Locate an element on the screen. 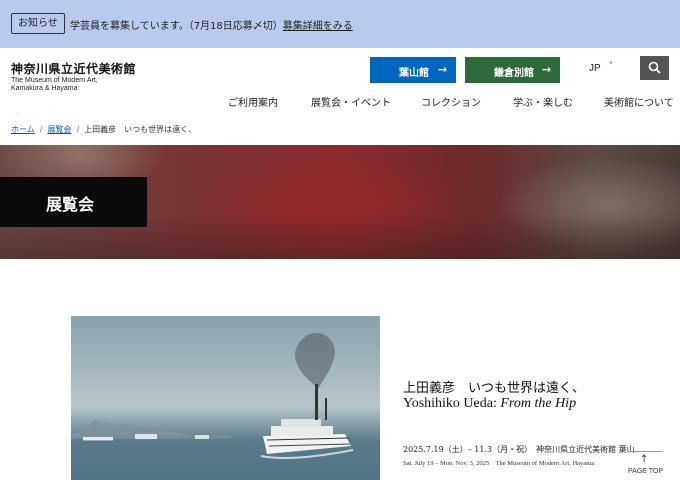 The height and width of the screenshot is (480, 680). nav-about: 美術館について is located at coordinates (639, 101).